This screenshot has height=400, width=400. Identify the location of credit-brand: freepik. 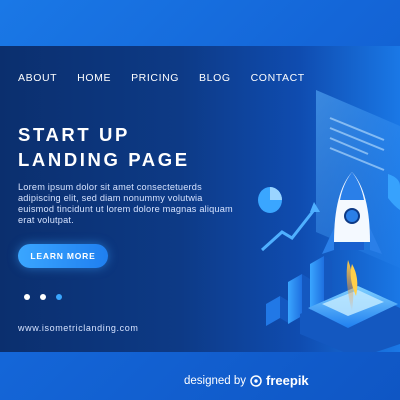
(287, 380).